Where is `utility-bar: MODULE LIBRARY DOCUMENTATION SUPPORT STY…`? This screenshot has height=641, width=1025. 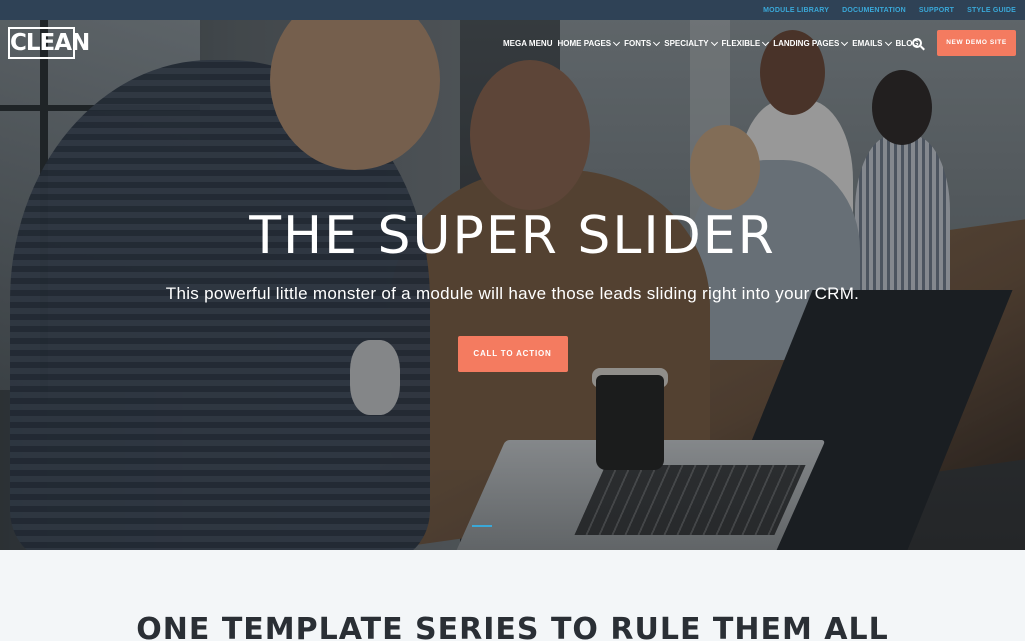
utility-bar: MODULE LIBRARY DOCUMENTATION SUPPORT STY… is located at coordinates (512, 10).